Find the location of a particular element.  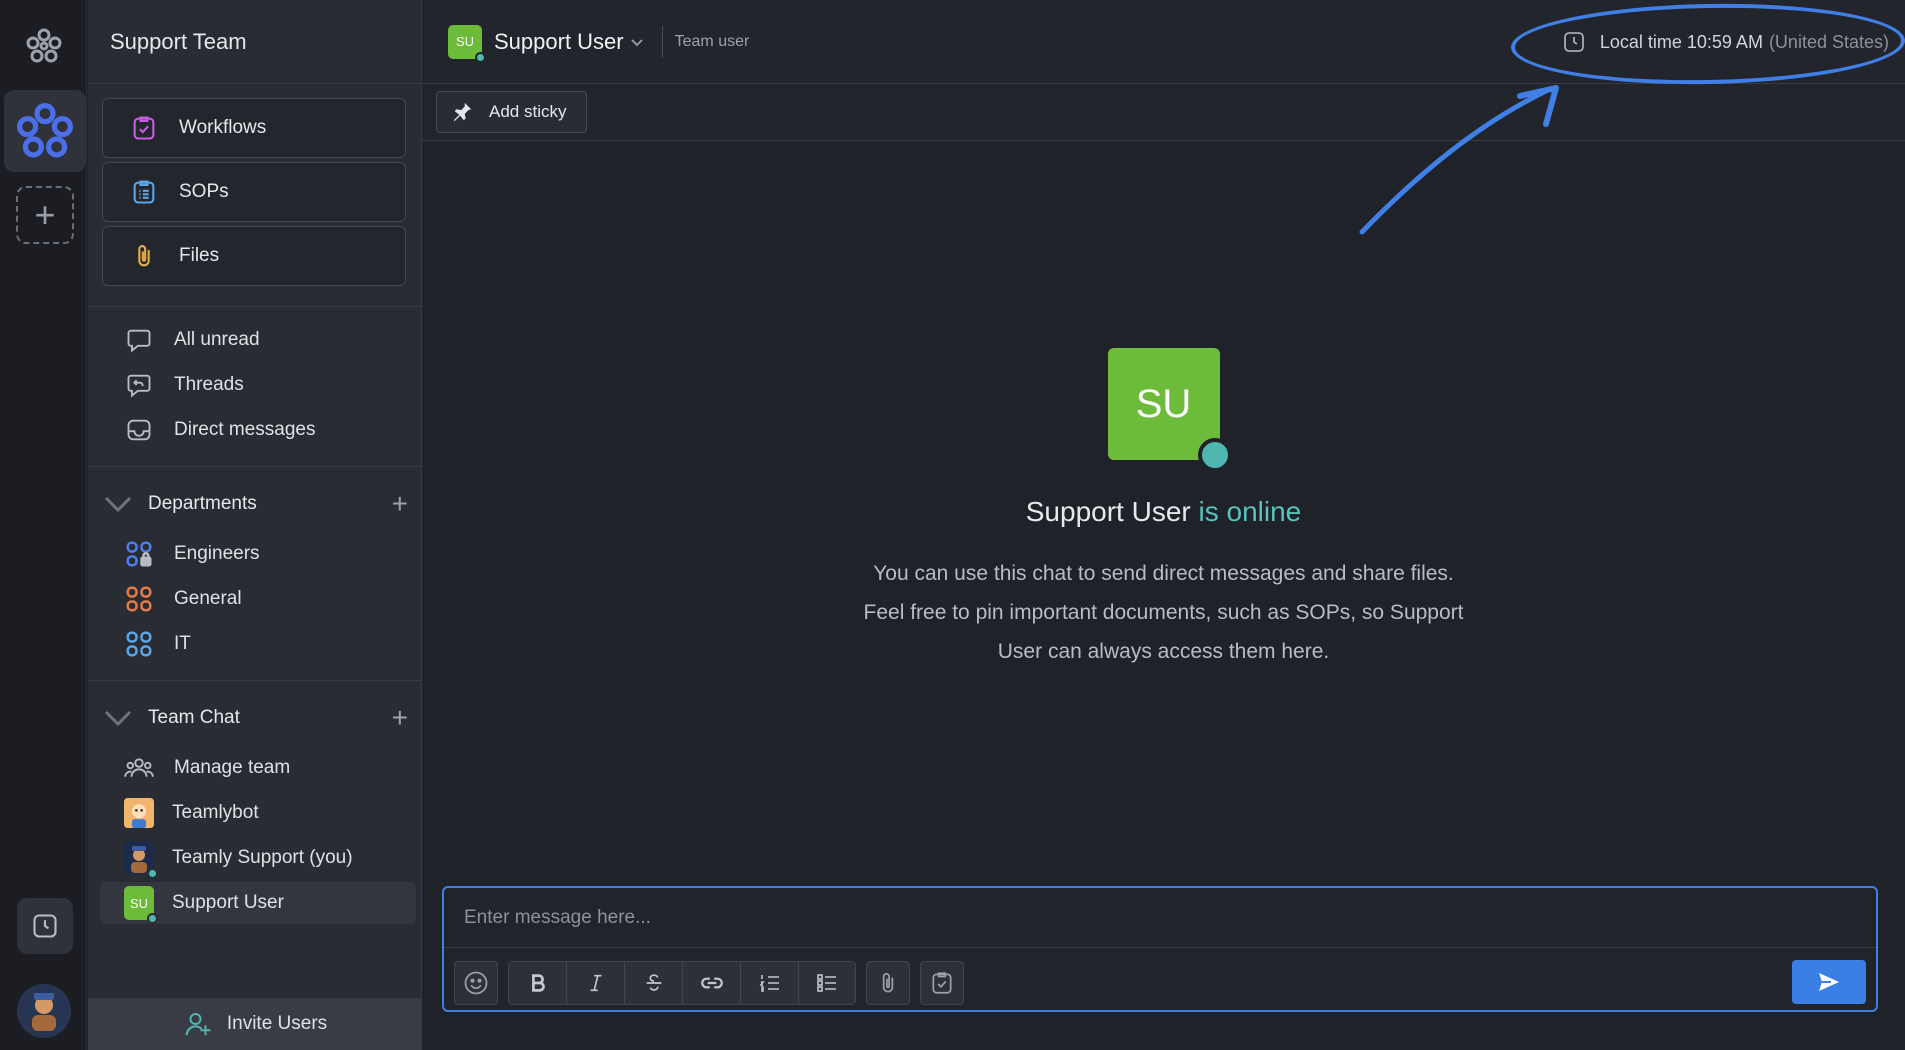

strikethrough-icon is located at coordinates (653, 983).